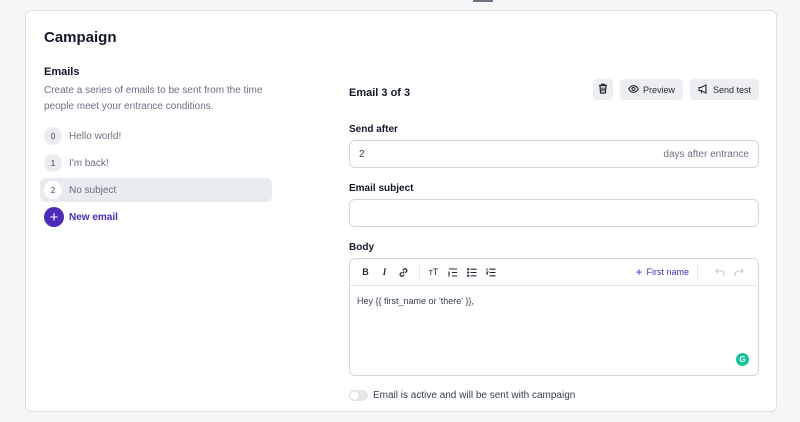  Describe the element at coordinates (365, 272) in the screenshot. I see `bold-button: B` at that location.